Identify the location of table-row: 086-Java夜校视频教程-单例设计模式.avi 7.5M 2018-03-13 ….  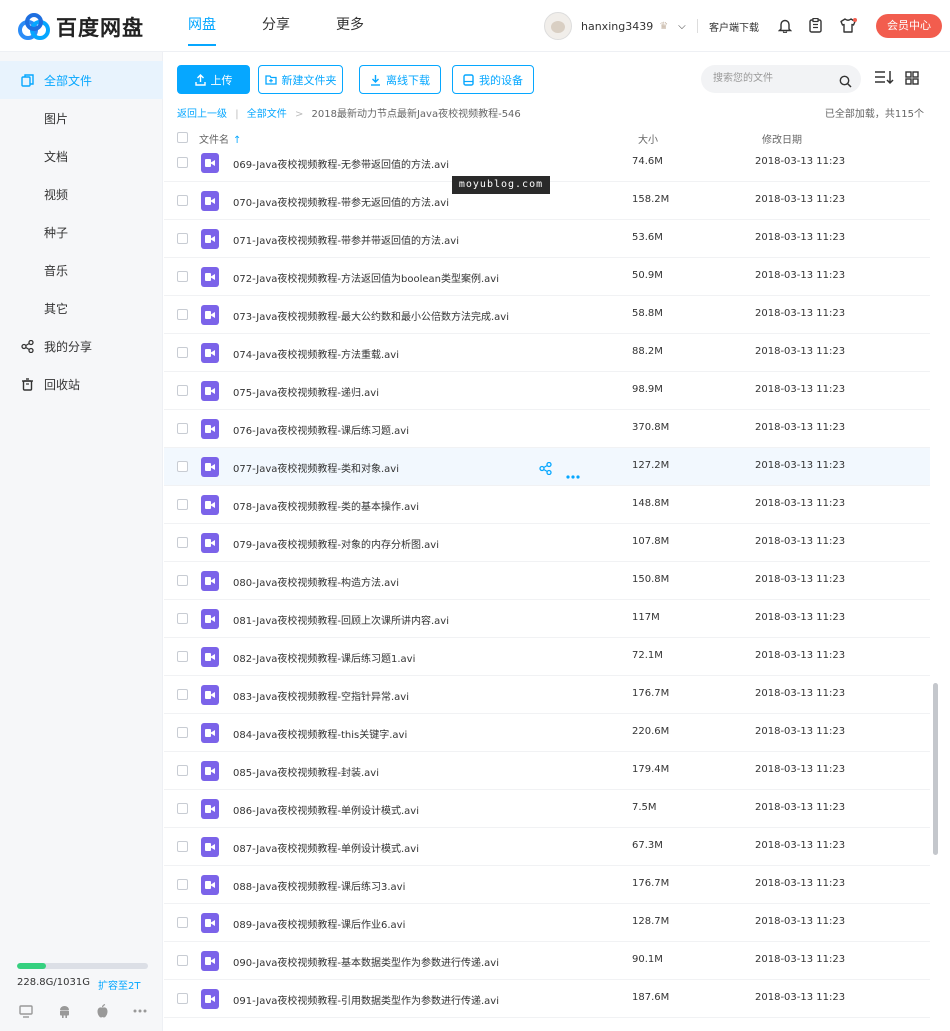
(547, 809).